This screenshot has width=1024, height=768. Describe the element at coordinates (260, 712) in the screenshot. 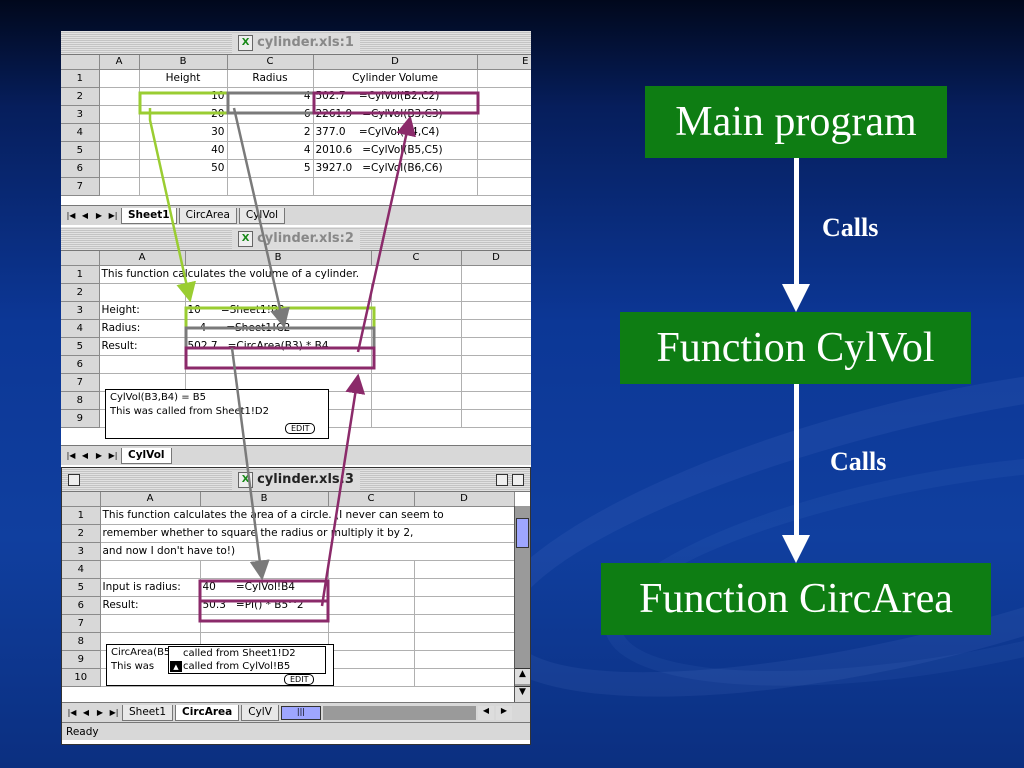

I see `tab-cylvol: CylV` at that location.